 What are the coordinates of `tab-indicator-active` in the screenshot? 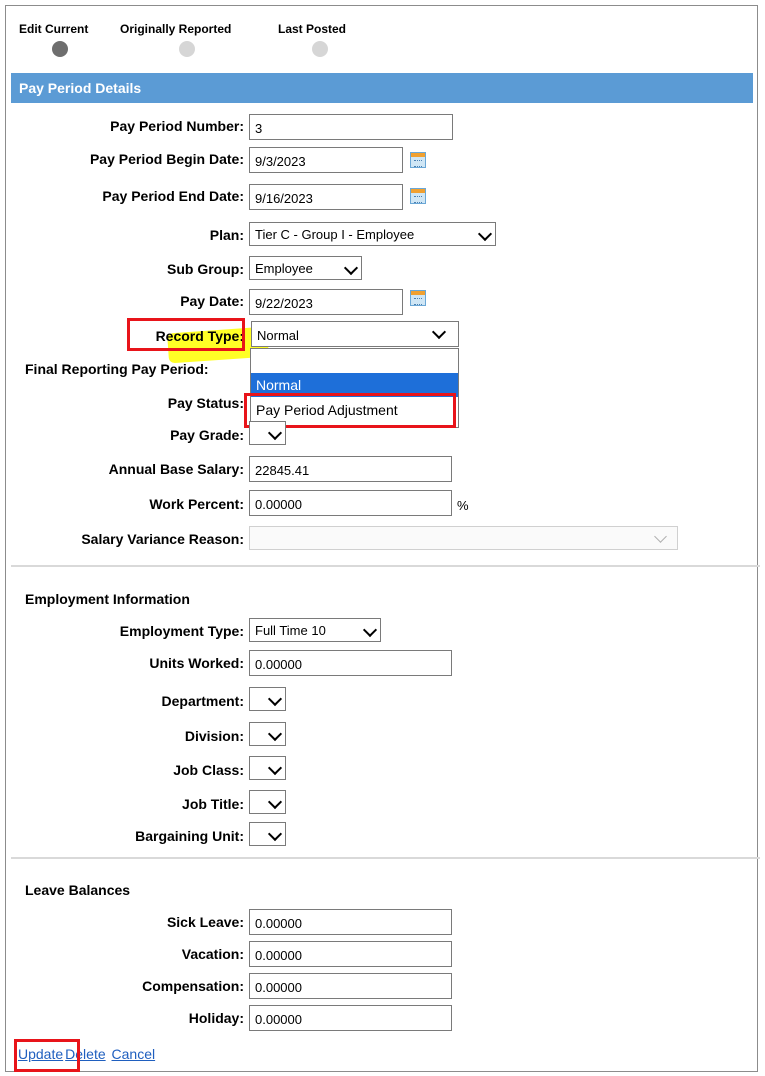 It's located at (60, 49).